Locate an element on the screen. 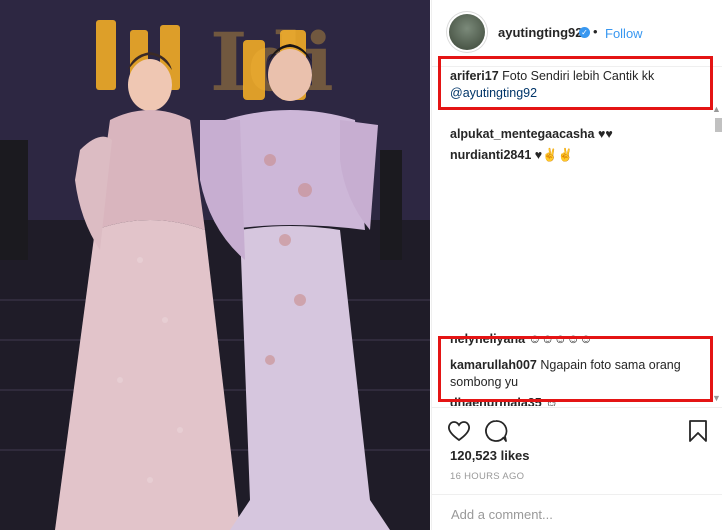  post-actions: 120,523 likes 16 HOURS AGO is located at coordinates (577, 469).